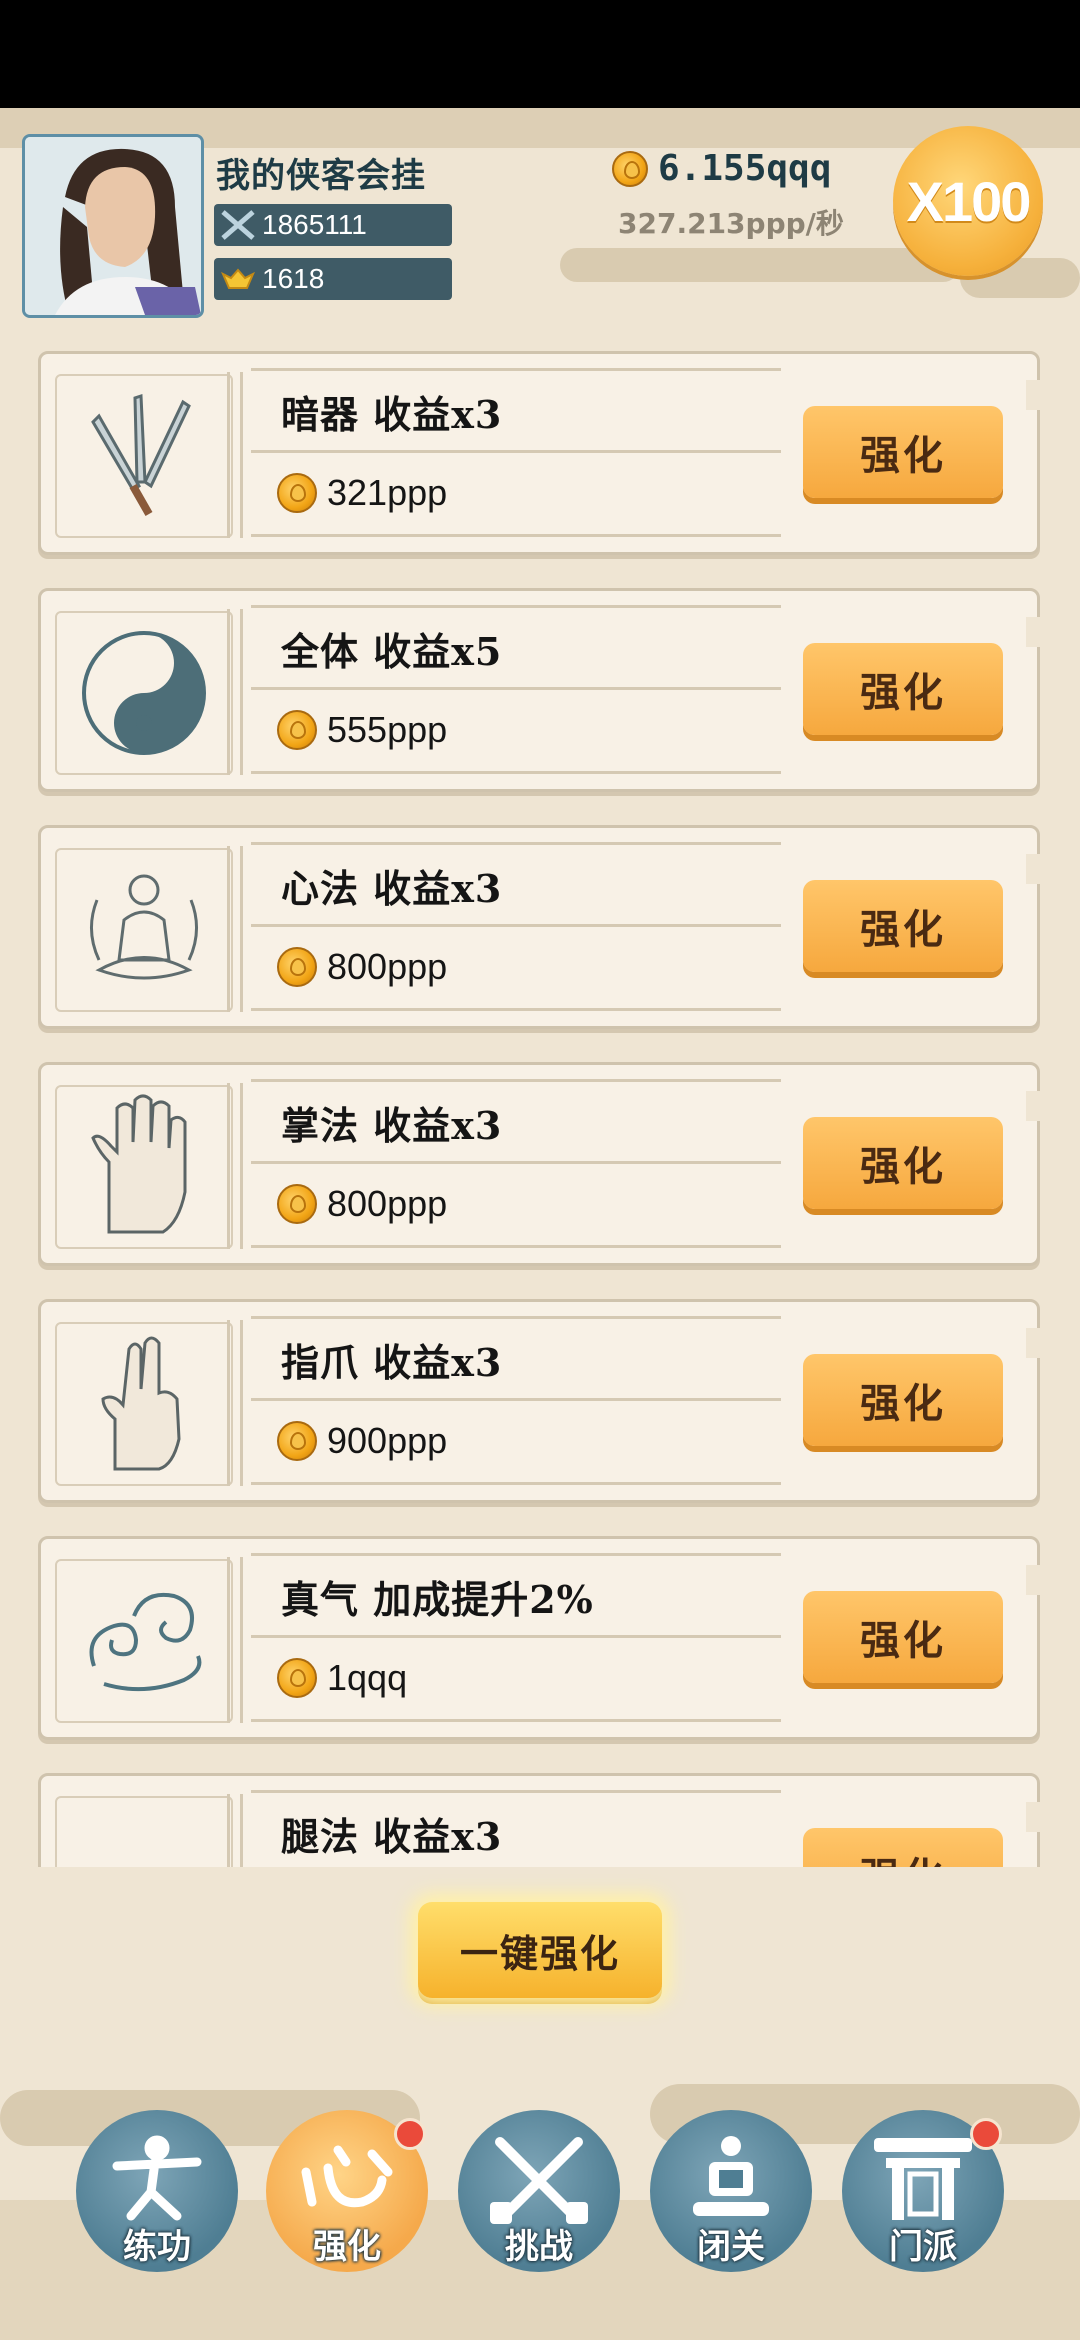 The image size is (1080, 2340). I want to click on two-finger-hand-icon, so click(144, 1404).